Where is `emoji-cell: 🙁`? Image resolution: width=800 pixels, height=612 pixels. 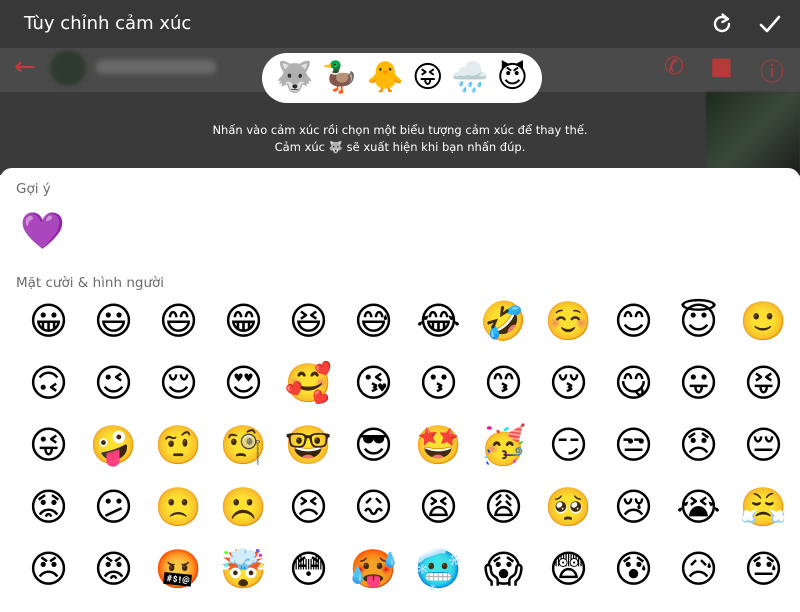
emoji-cell: 🙁 is located at coordinates (178, 519).